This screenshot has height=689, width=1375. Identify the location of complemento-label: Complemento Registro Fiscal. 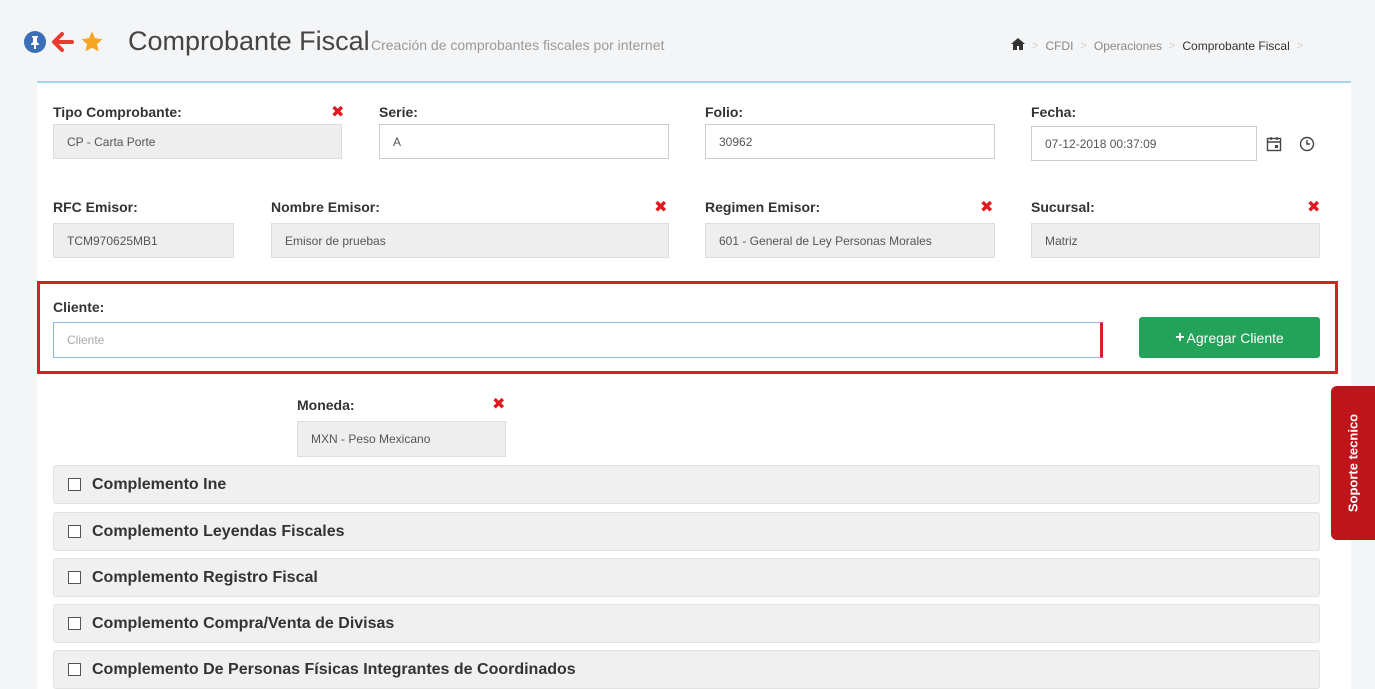
(205, 577).